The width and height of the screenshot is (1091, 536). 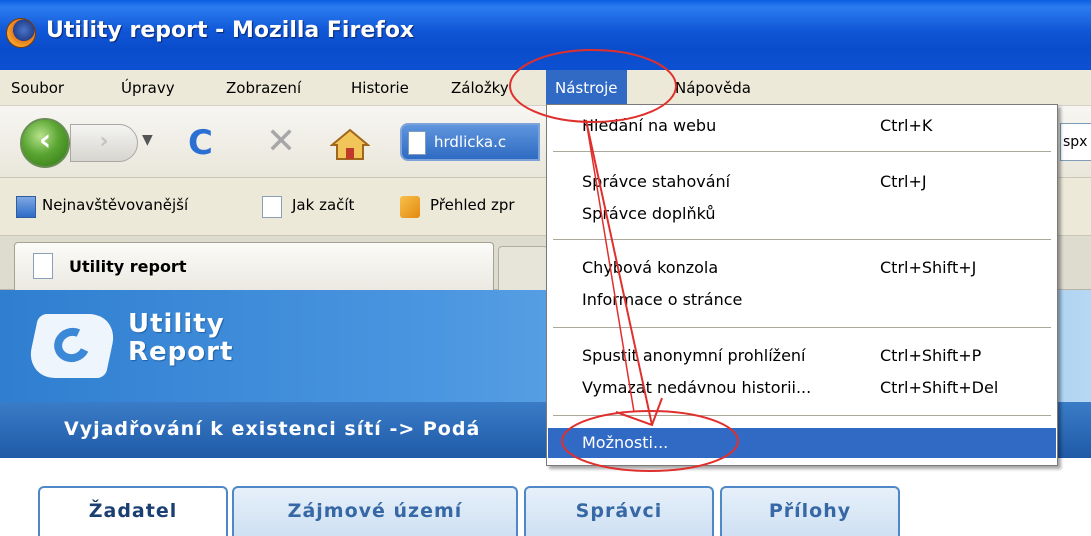 I want to click on tab-prilohy: Přílohy, so click(x=810, y=511).